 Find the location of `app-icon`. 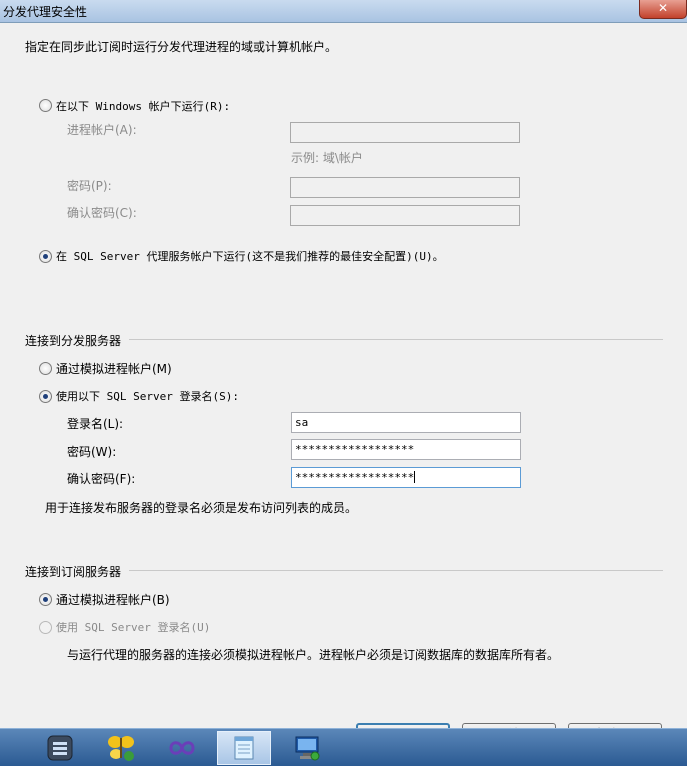

app-icon is located at coordinates (60, 748).